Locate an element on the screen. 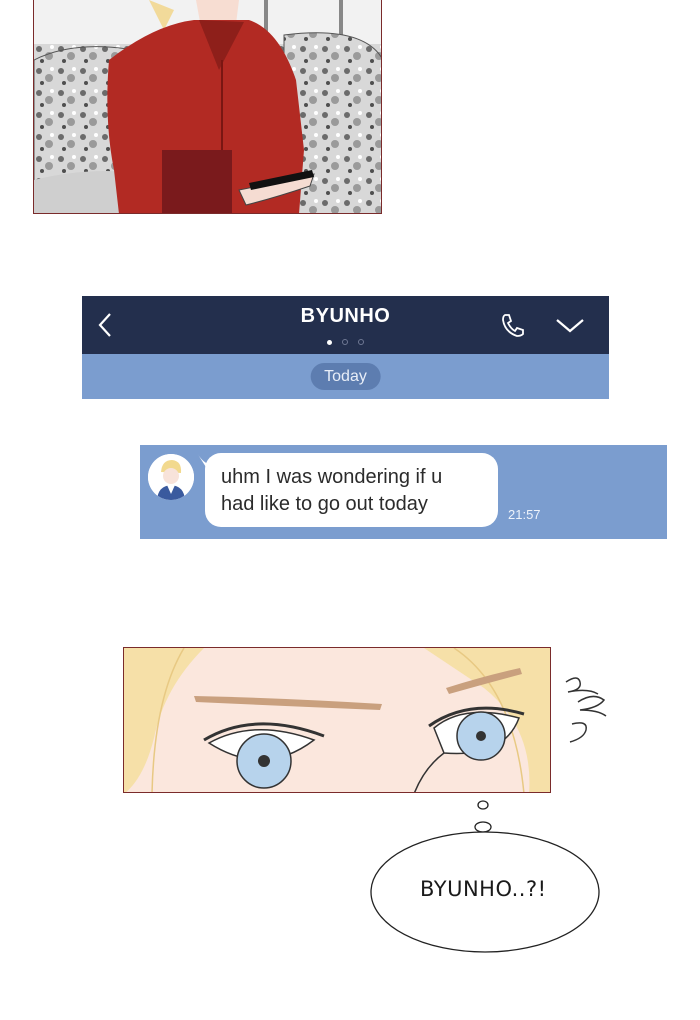 The width and height of the screenshot is (700, 1020). contact-avatar-image is located at coordinates (171, 477).